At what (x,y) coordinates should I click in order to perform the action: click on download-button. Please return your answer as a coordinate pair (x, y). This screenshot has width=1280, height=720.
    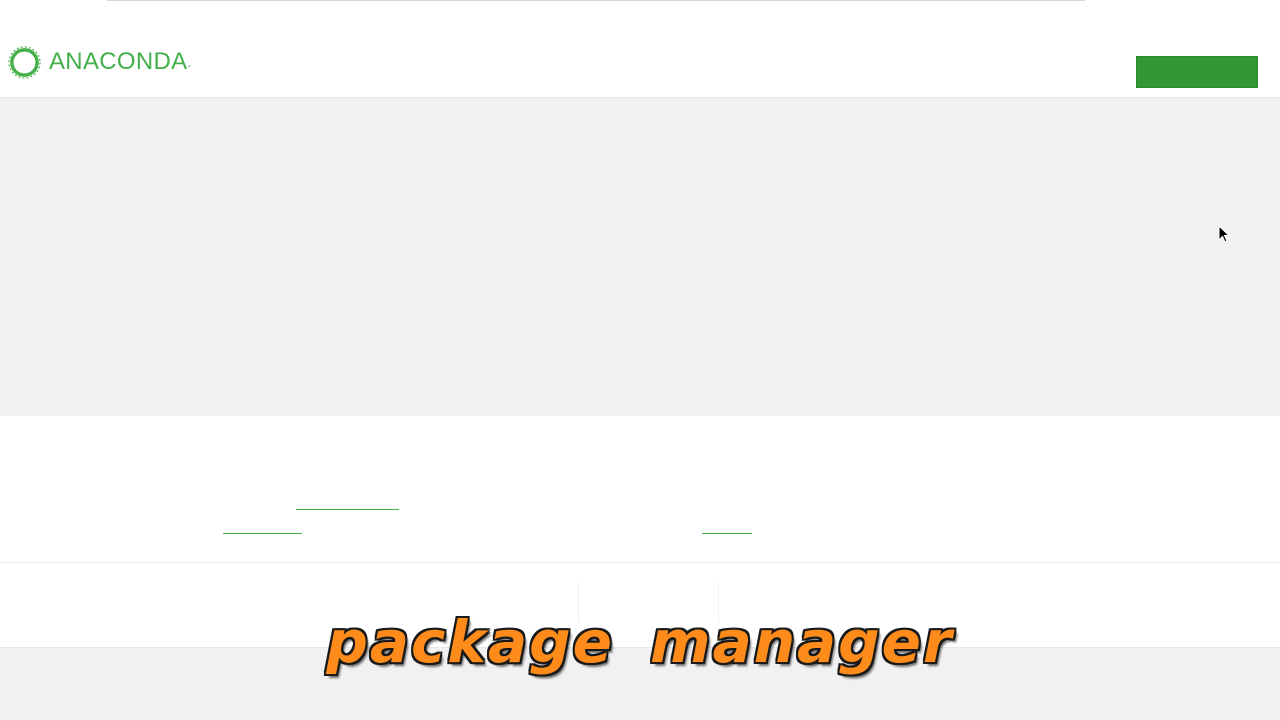
    Looking at the image, I should click on (1197, 72).